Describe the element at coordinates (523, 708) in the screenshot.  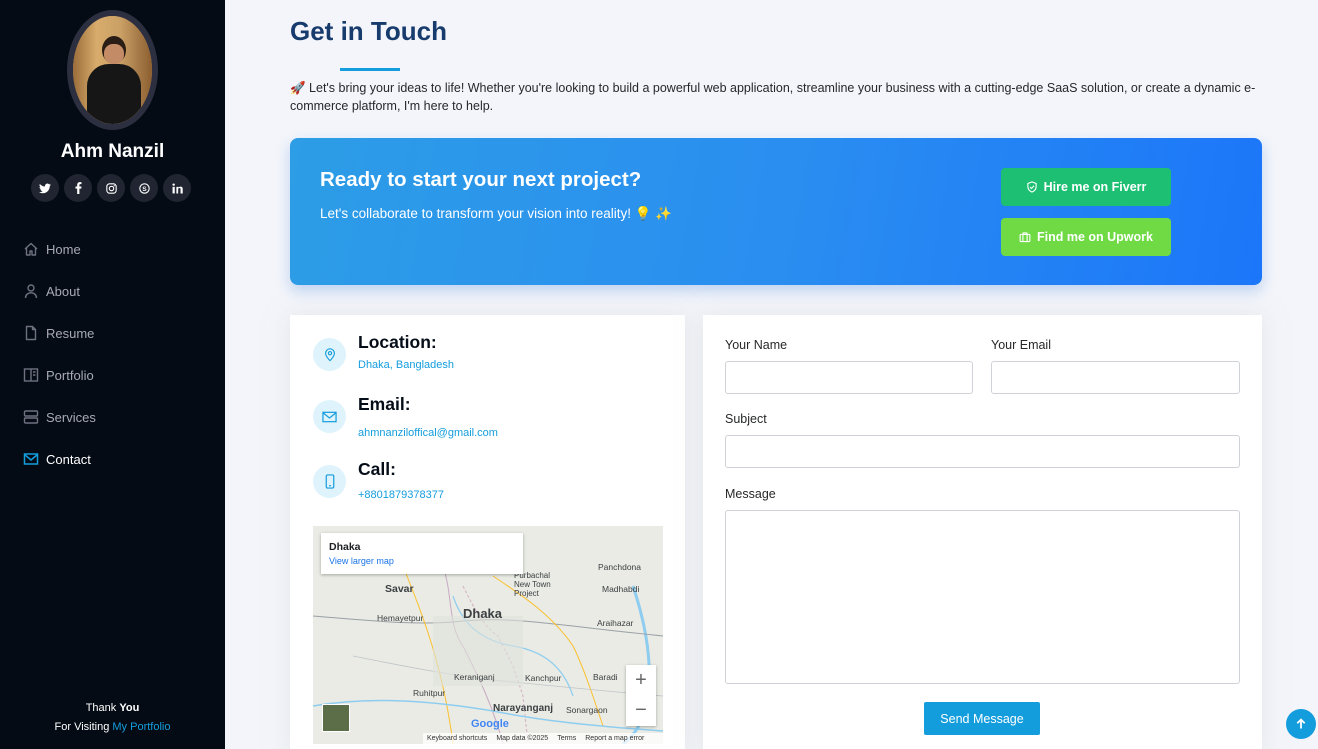
I see `map-label-narayanganj: Narayanganj` at that location.